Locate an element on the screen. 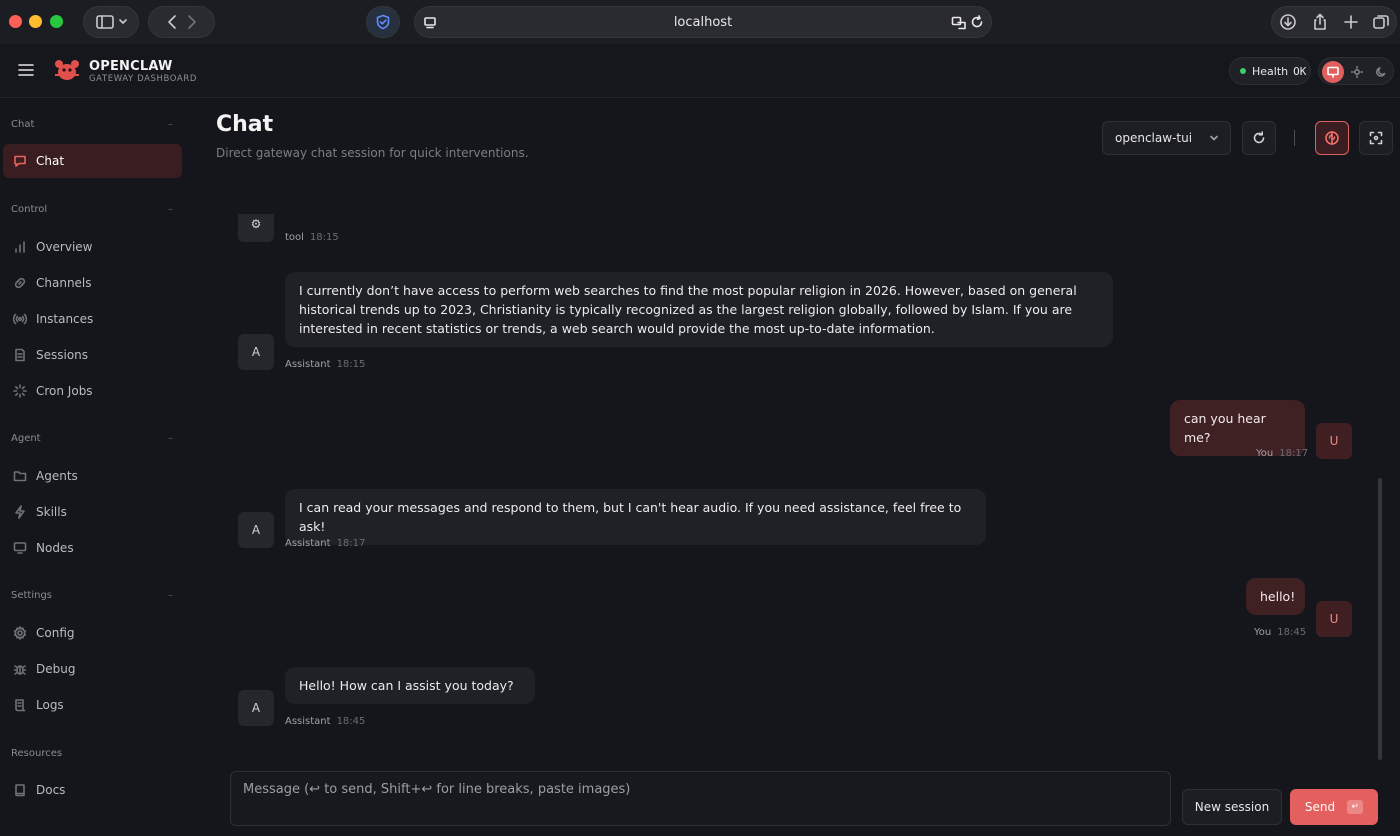 This screenshot has width=1400, height=836. theme-dark-button is located at coordinates (1381, 72).